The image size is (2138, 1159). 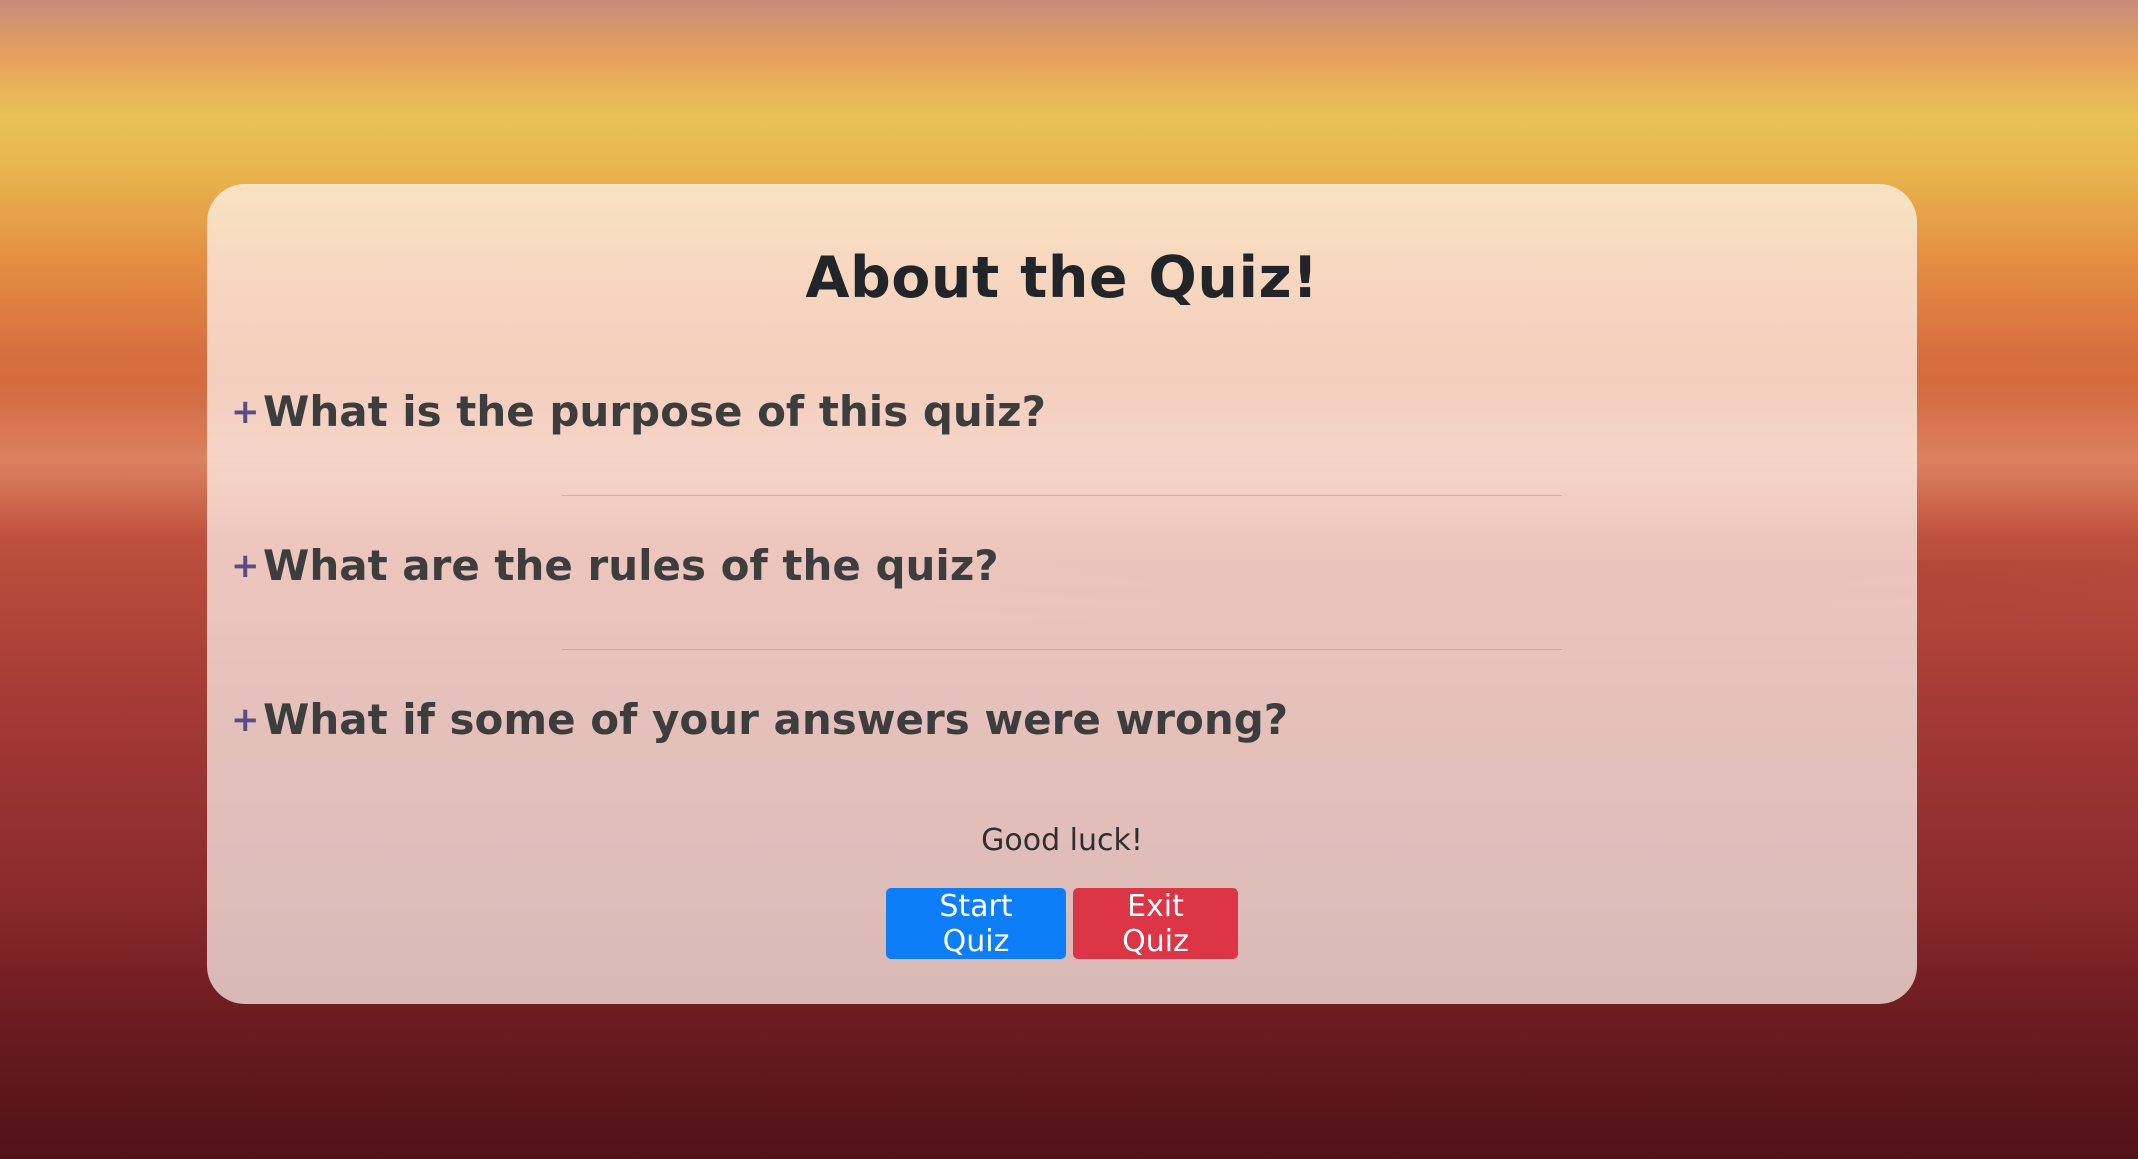 I want to click on faq-item-purpose: + What is the purpose of this quiz?, so click(x=1062, y=412).